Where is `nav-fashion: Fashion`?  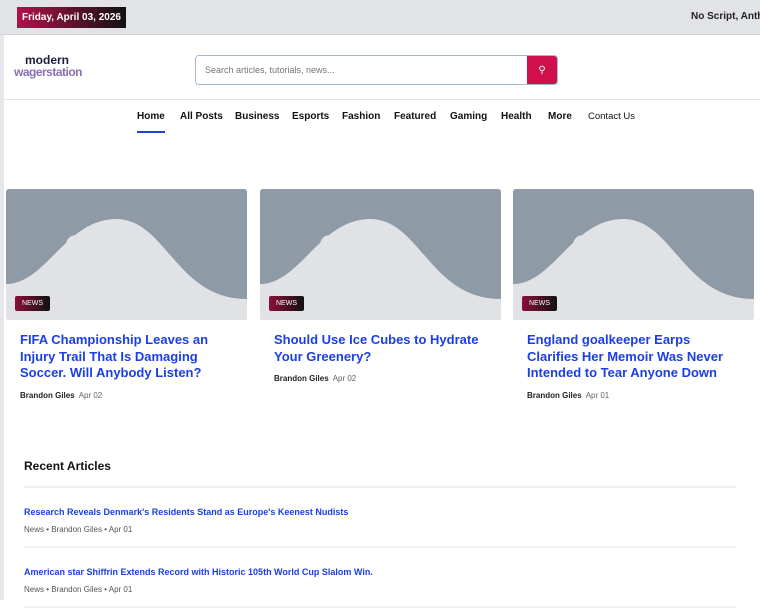 nav-fashion: Fashion is located at coordinates (361, 116).